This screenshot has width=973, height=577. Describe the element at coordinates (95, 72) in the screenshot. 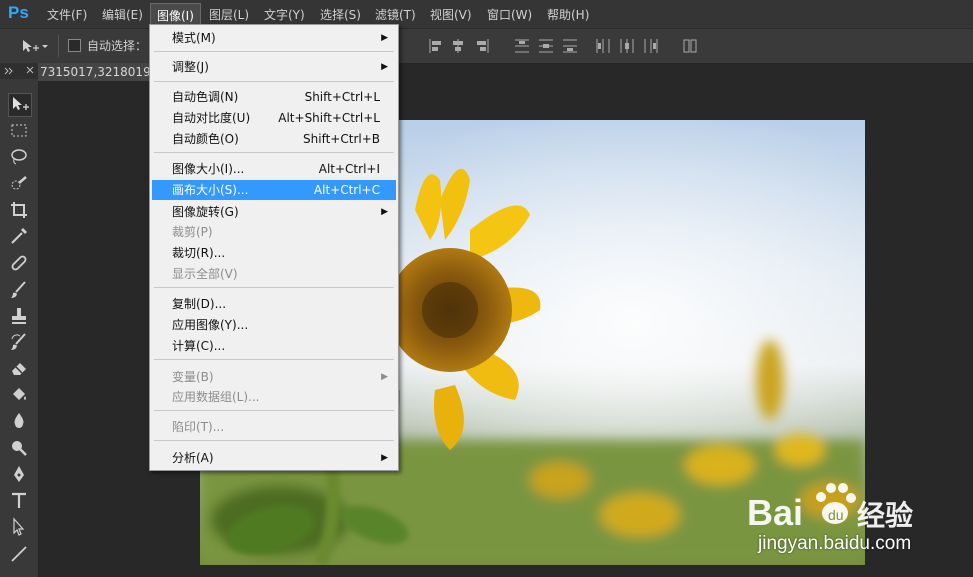

I see `document-tab: 7315017,32180190` at that location.